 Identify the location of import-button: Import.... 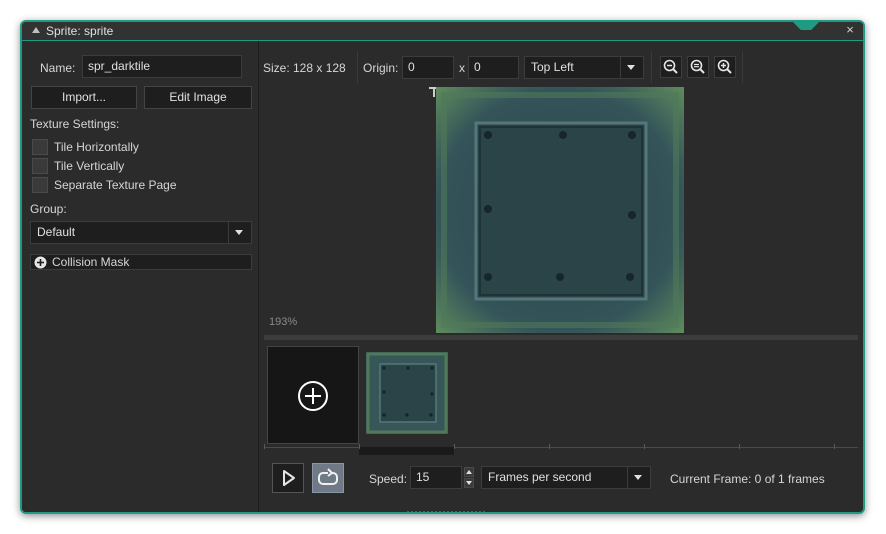
(84, 97).